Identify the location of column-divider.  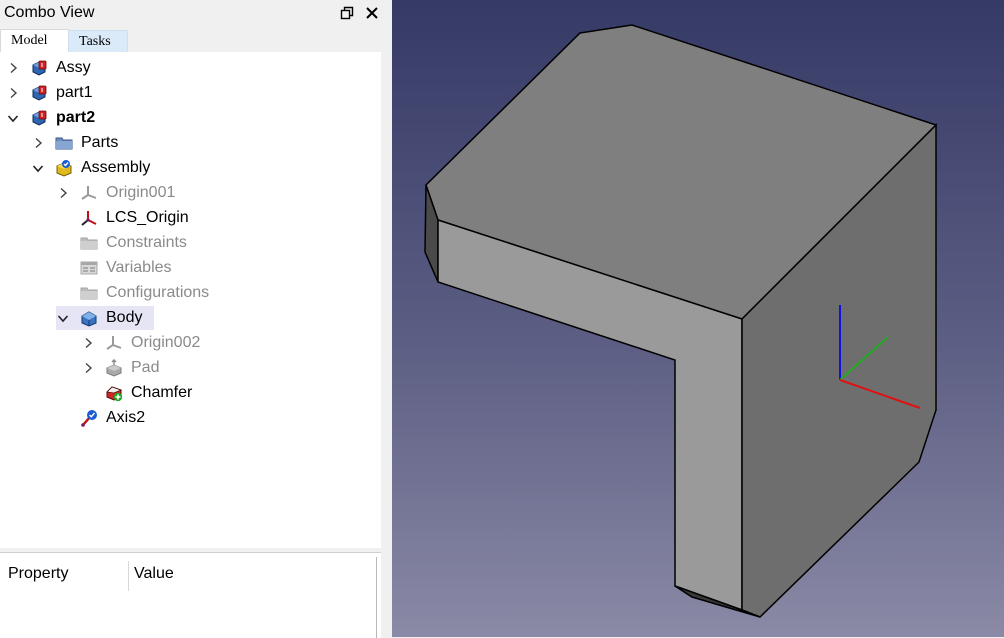
(128, 576).